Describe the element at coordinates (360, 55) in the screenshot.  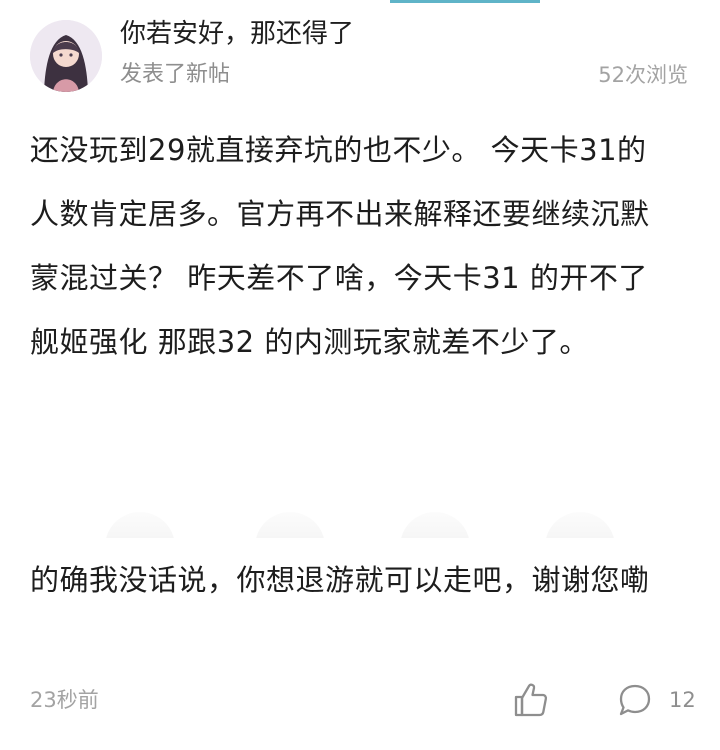
I see `post-header: 你若安好，那还得了 发表了新帖 52次浏览` at that location.